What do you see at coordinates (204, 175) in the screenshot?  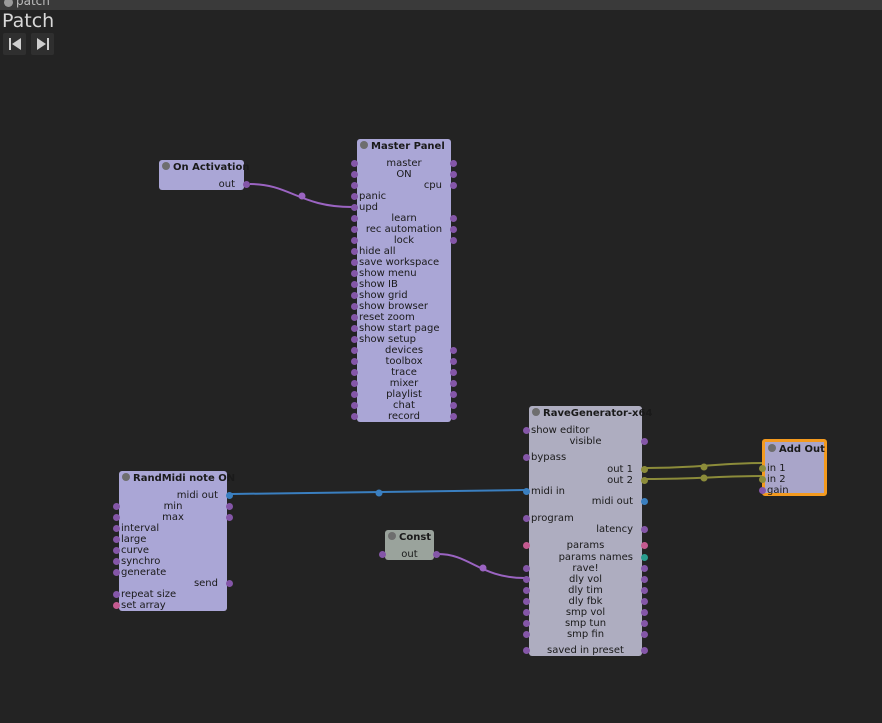 I see `node-on-activation: On Activation out` at bounding box center [204, 175].